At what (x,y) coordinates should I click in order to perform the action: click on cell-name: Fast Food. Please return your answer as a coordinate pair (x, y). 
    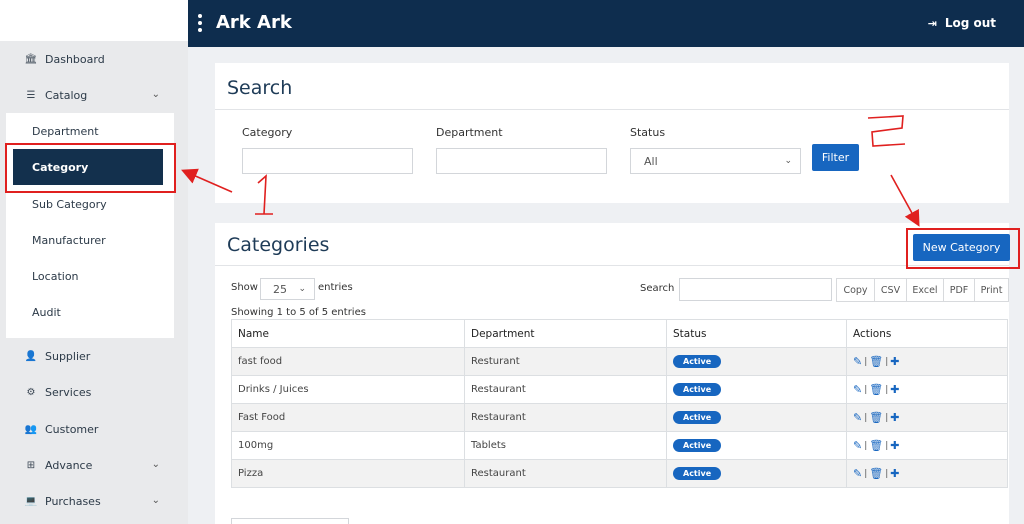
    Looking at the image, I should click on (348, 417).